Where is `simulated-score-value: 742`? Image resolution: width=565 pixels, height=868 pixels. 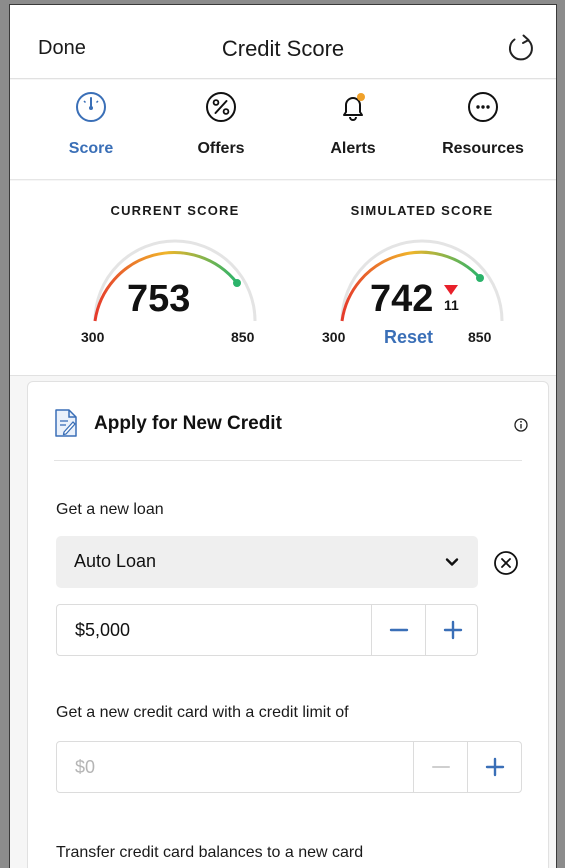
simulated-score-value: 742 is located at coordinates (402, 299).